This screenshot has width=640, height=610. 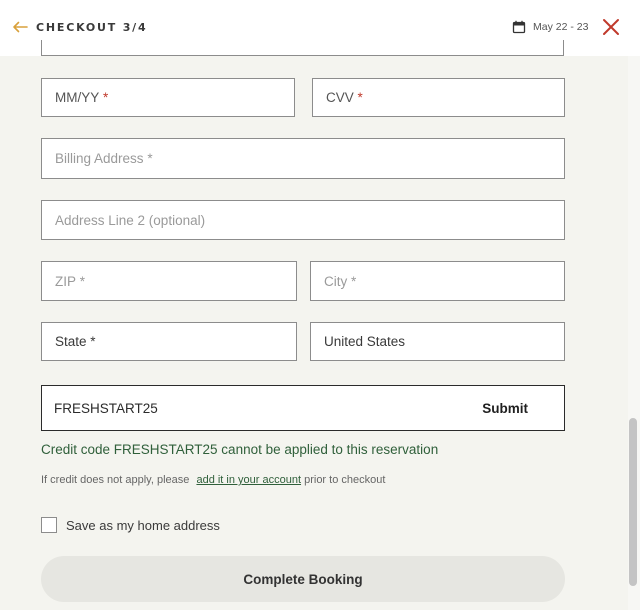 What do you see at coordinates (303, 158) in the screenshot?
I see `billing-address-field: Billing Address *` at bounding box center [303, 158].